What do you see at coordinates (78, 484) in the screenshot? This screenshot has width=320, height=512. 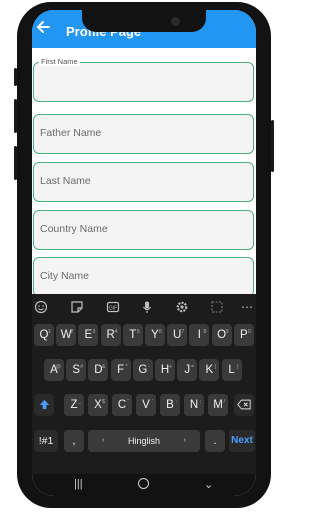 I see `recent-apps-icon: |||` at bounding box center [78, 484].